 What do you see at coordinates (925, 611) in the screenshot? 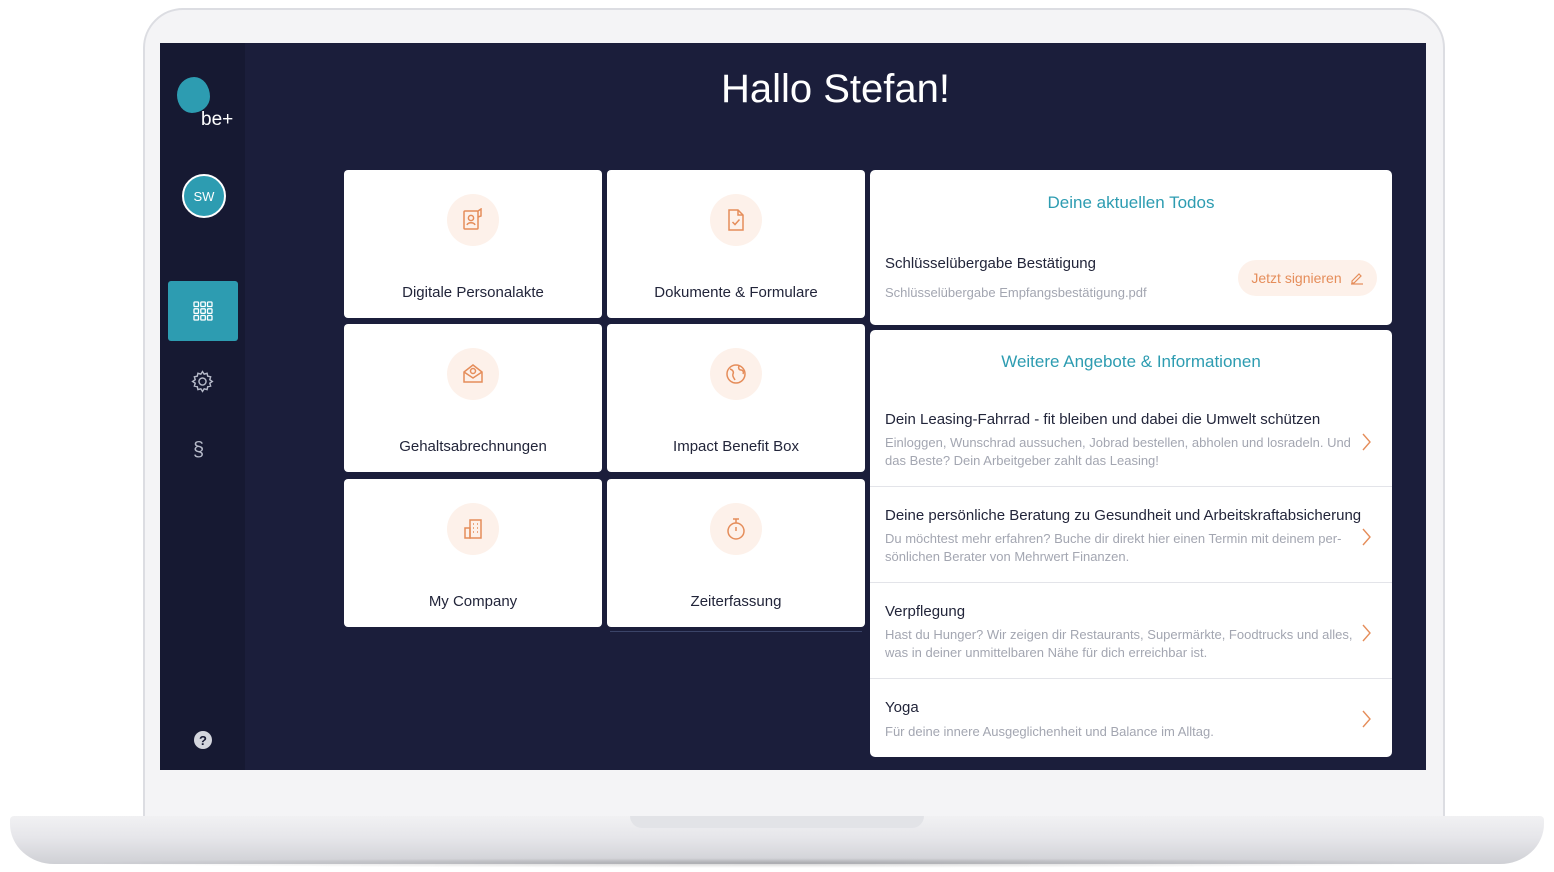
I see `offer-title: Verpflegung` at bounding box center [925, 611].